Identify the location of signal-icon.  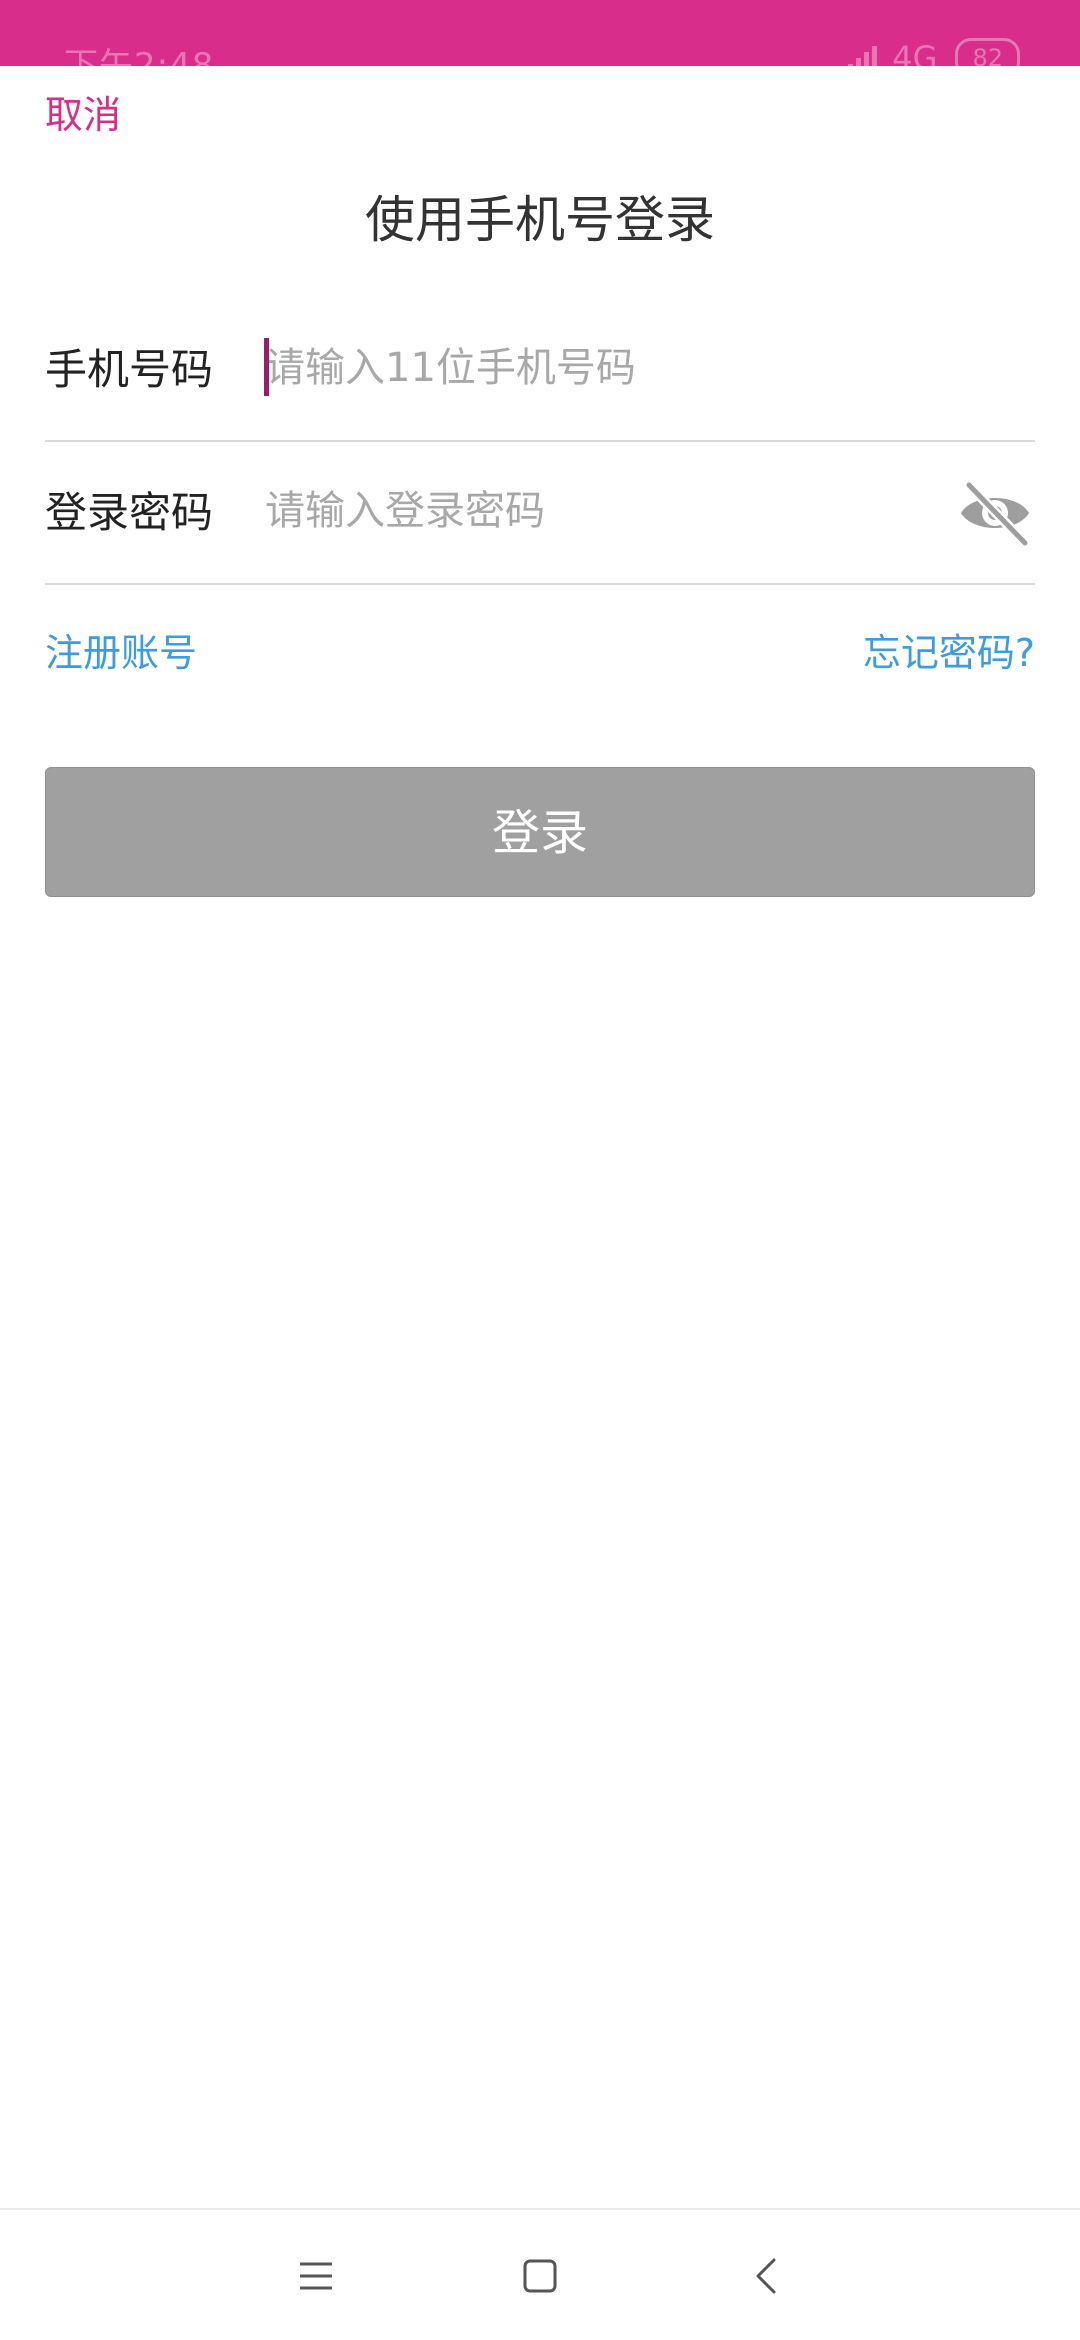
(863, 56).